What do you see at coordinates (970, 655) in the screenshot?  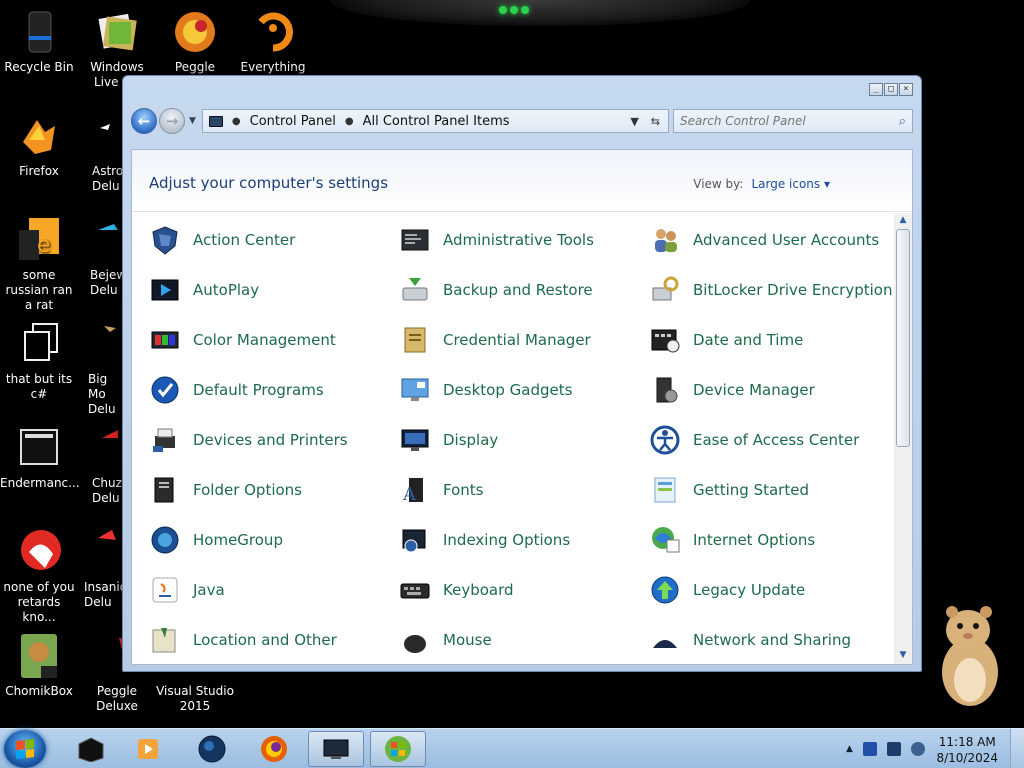 I see `hamster-mascot` at bounding box center [970, 655].